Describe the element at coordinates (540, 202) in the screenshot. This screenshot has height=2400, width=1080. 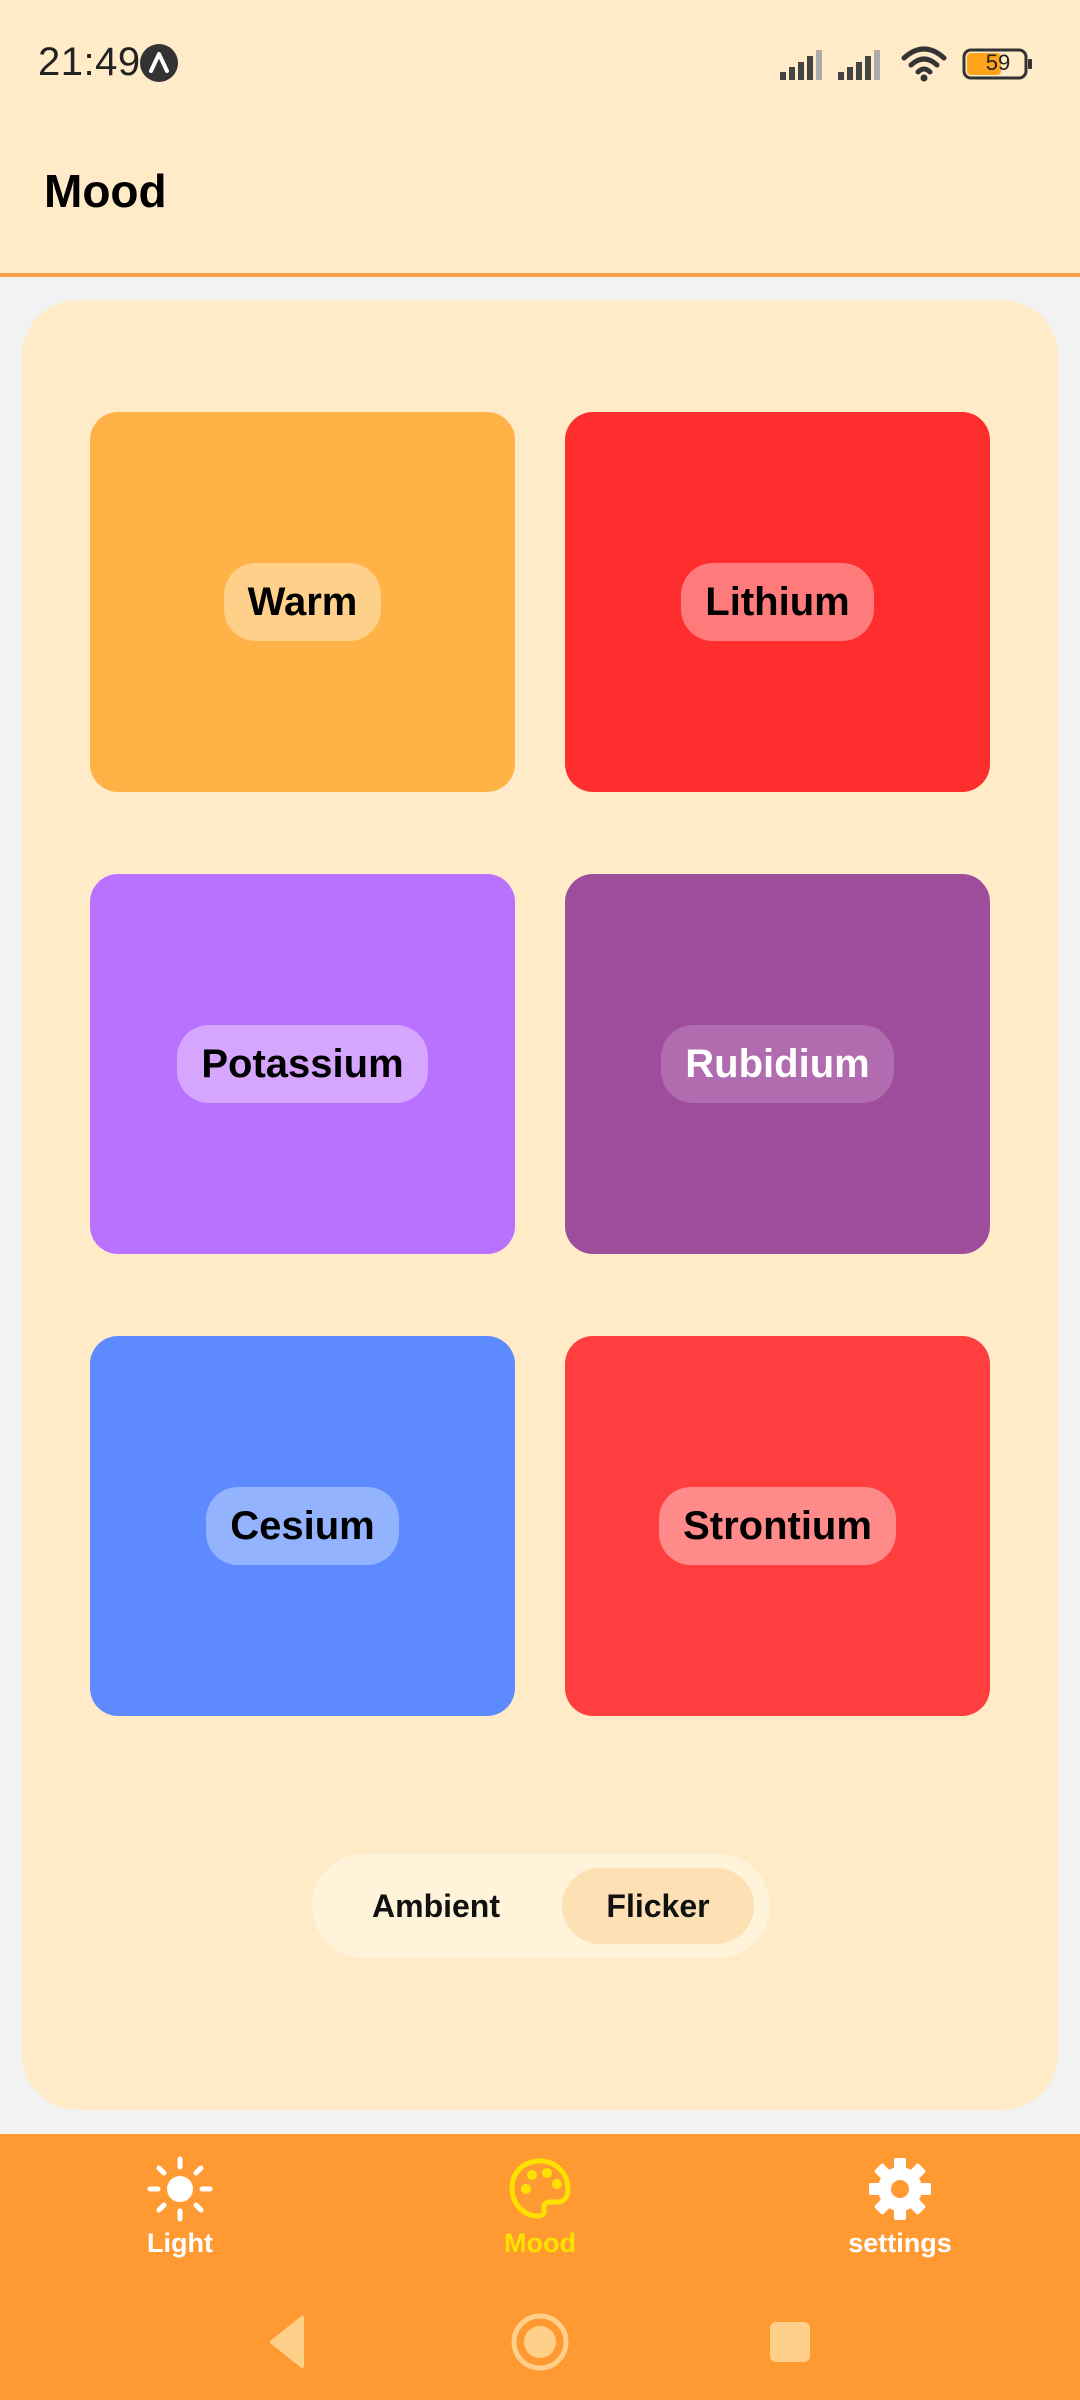
I see `app-bar: Mood` at that location.